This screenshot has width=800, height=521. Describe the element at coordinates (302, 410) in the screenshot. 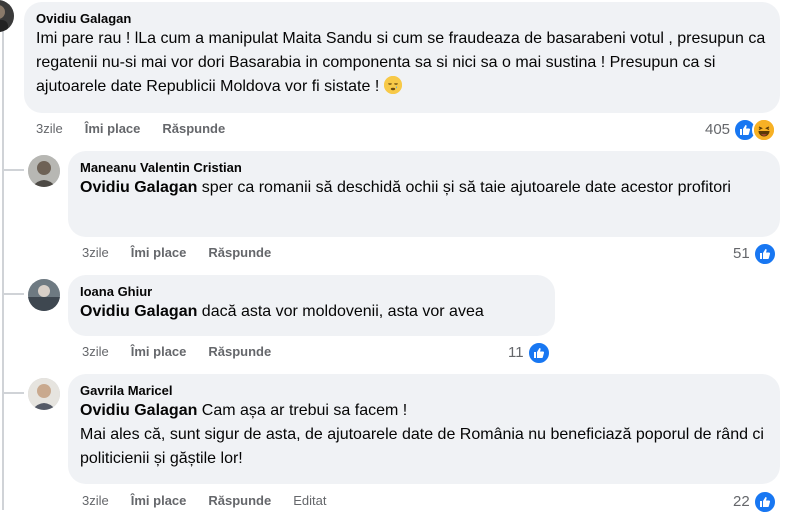

I see `comment-body: Cam așa ar trebui sa facem !` at that location.